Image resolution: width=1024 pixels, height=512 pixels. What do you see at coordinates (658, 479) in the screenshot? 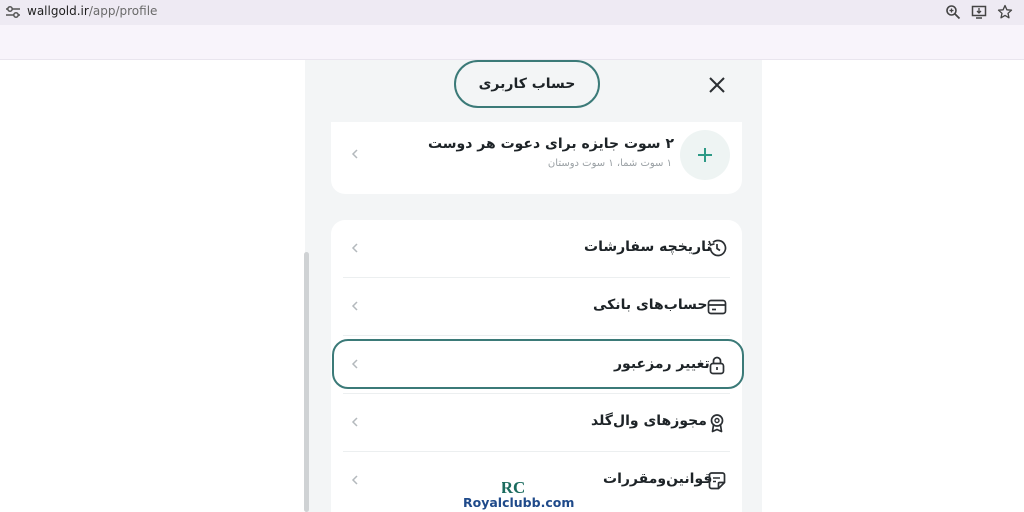
I see `menu-item-label: قوانین‌ومقررات` at bounding box center [658, 479].